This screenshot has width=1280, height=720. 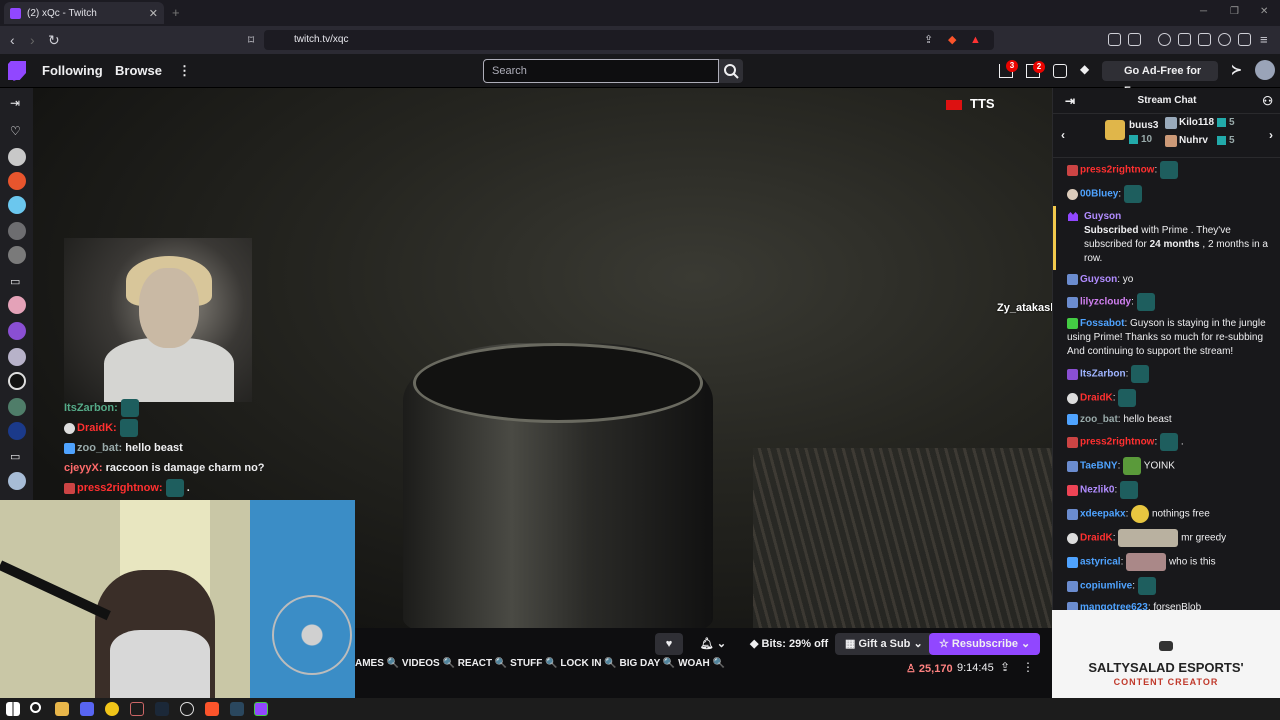 I want to click on chat-username: press2rightnow, so click(x=1117, y=442).